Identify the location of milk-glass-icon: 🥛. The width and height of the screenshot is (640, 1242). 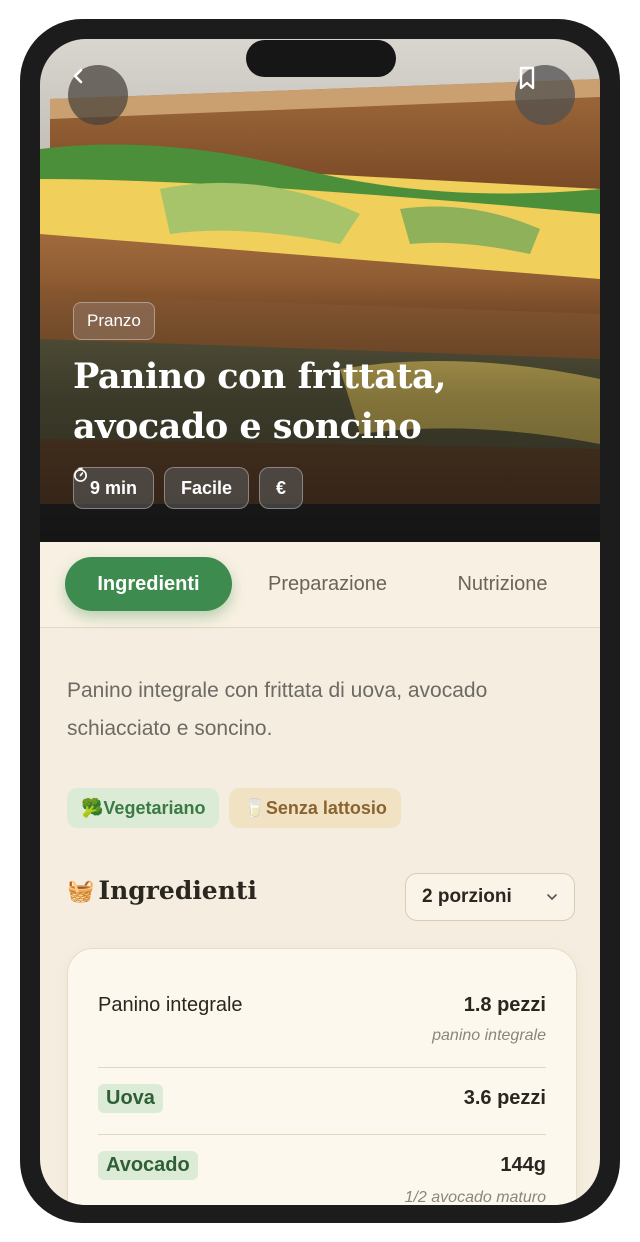
(254, 807).